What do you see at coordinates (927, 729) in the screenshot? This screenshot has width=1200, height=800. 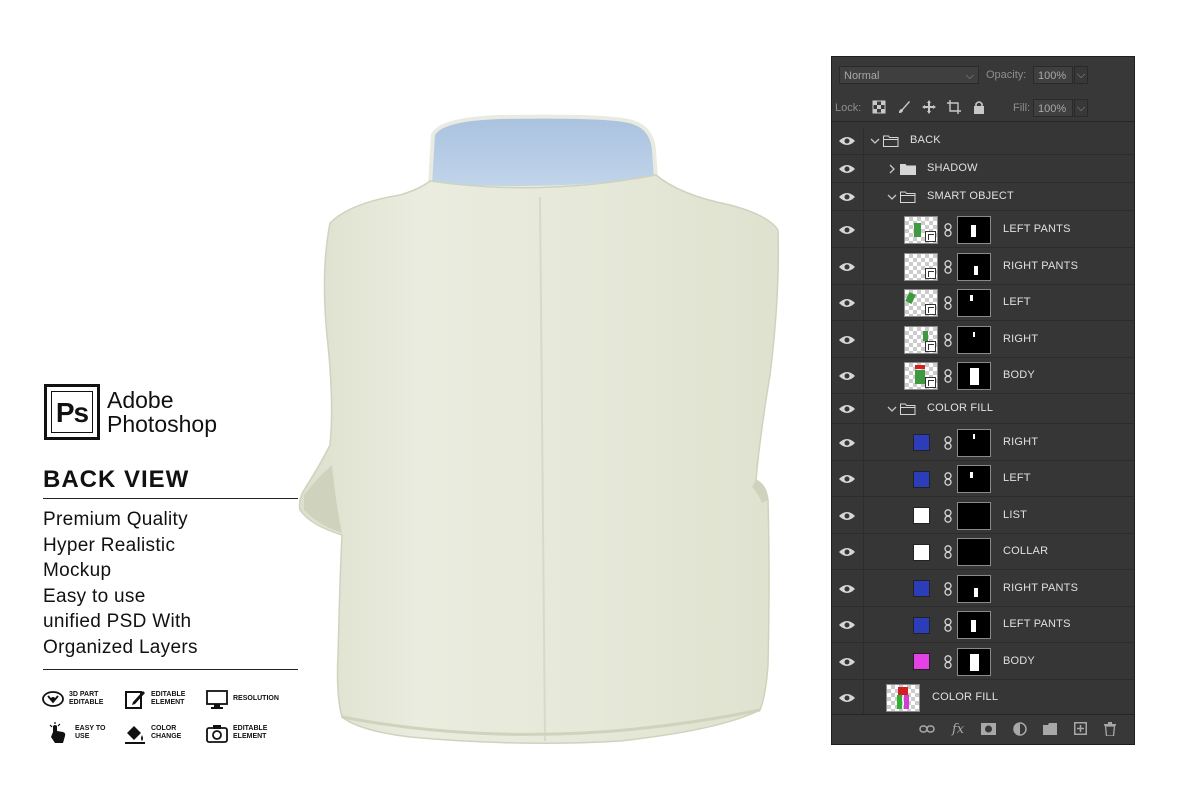 I see `link-icon` at bounding box center [927, 729].